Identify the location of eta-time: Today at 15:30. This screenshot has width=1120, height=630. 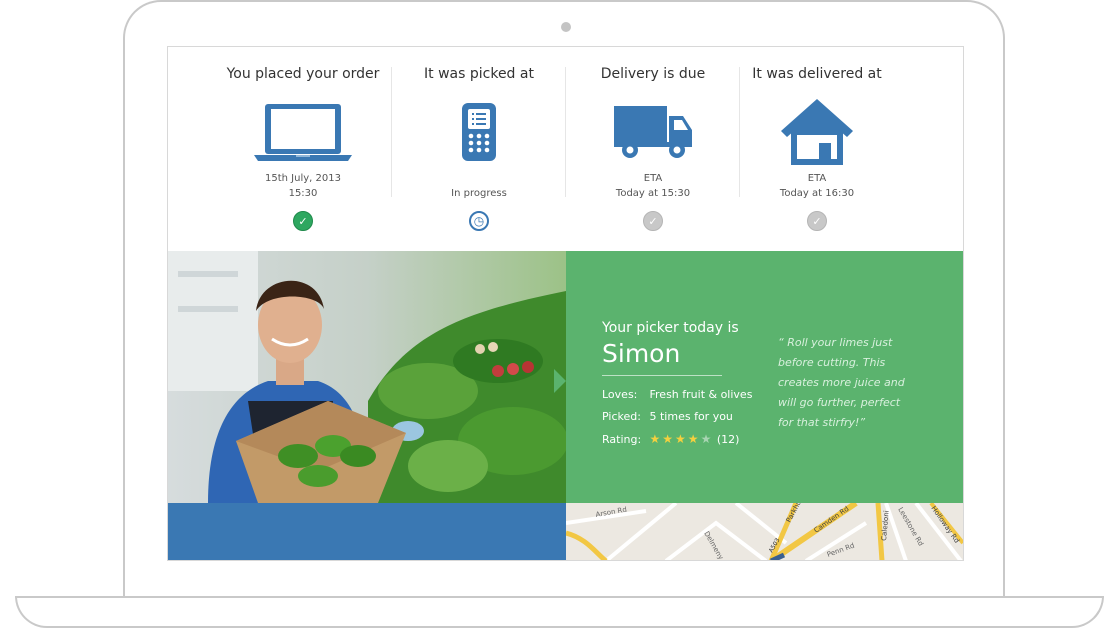
(653, 193).